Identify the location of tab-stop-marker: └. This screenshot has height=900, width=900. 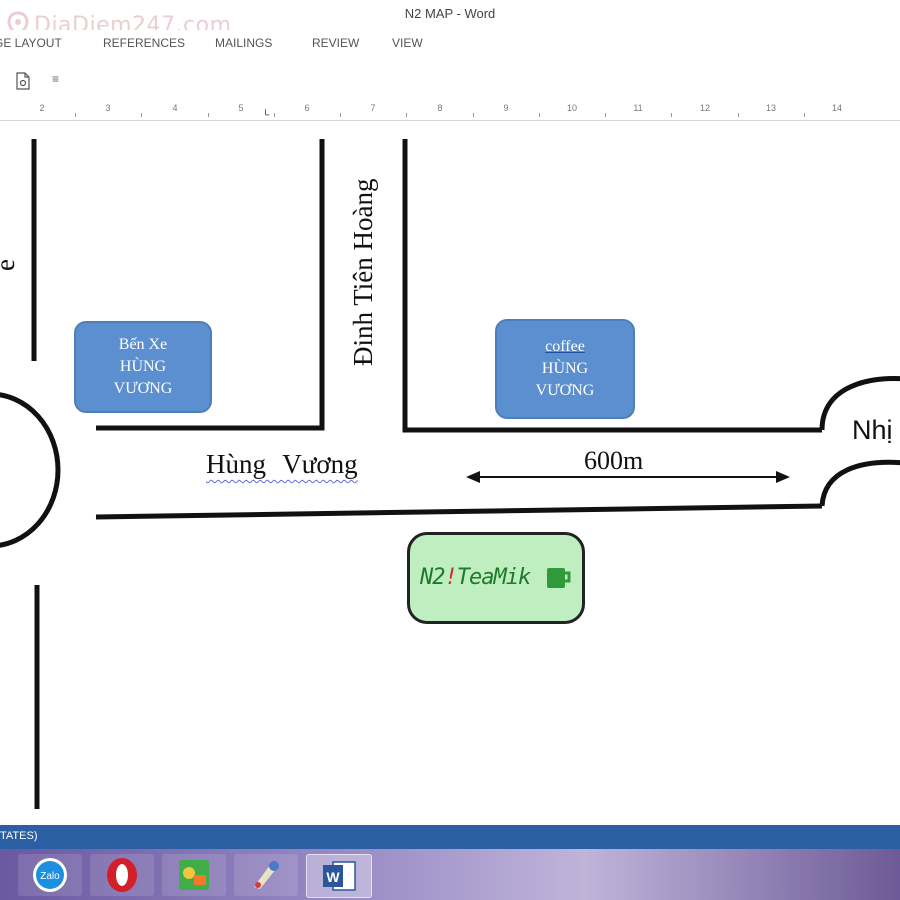
(265, 115).